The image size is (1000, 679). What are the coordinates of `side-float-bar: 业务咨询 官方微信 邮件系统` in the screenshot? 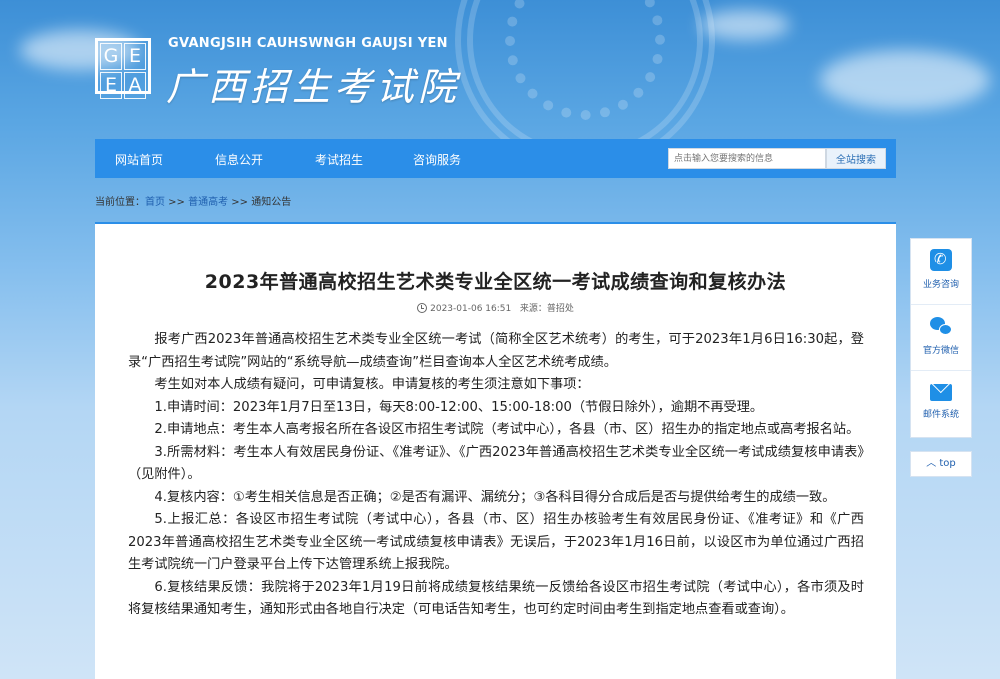 It's located at (941, 338).